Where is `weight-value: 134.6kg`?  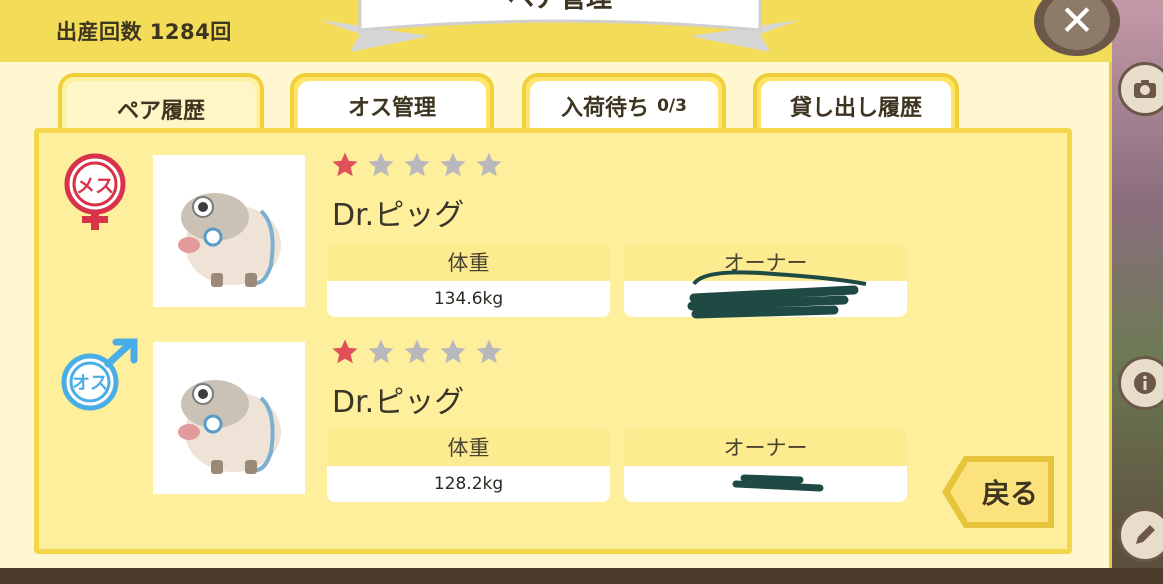 weight-value: 134.6kg is located at coordinates (468, 299).